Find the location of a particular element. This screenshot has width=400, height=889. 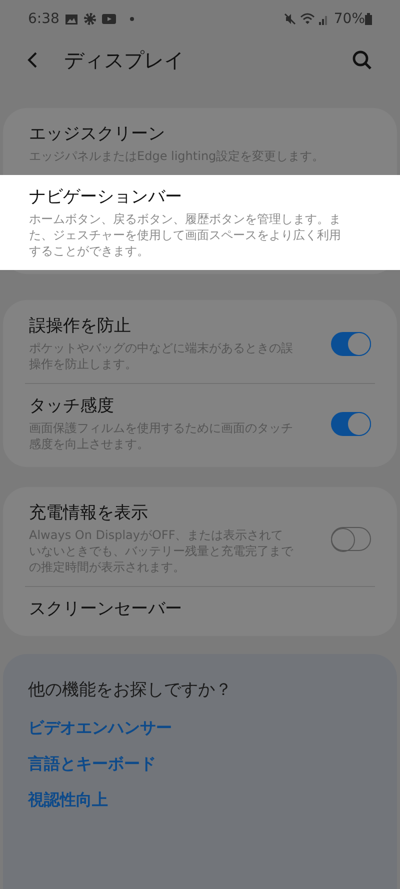

image-icon is located at coordinates (71, 19).